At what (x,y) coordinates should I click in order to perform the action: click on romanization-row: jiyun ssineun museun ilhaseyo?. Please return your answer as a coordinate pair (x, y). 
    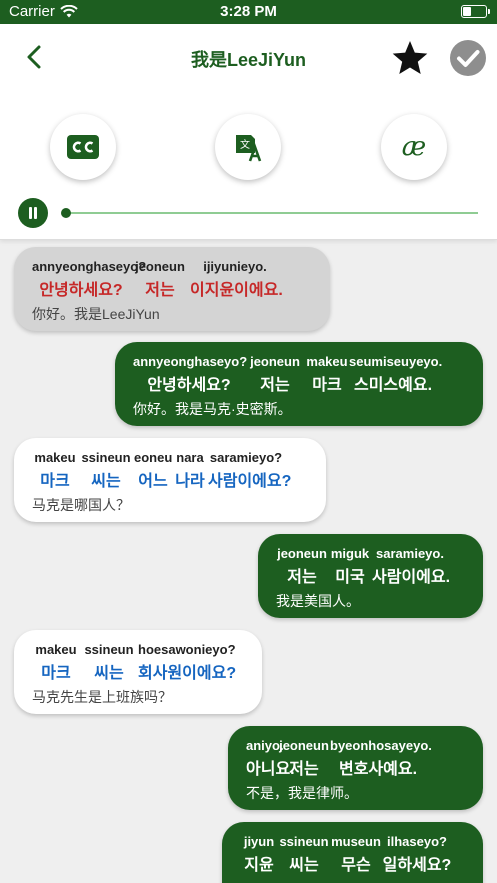
    Looking at the image, I should click on (352, 841).